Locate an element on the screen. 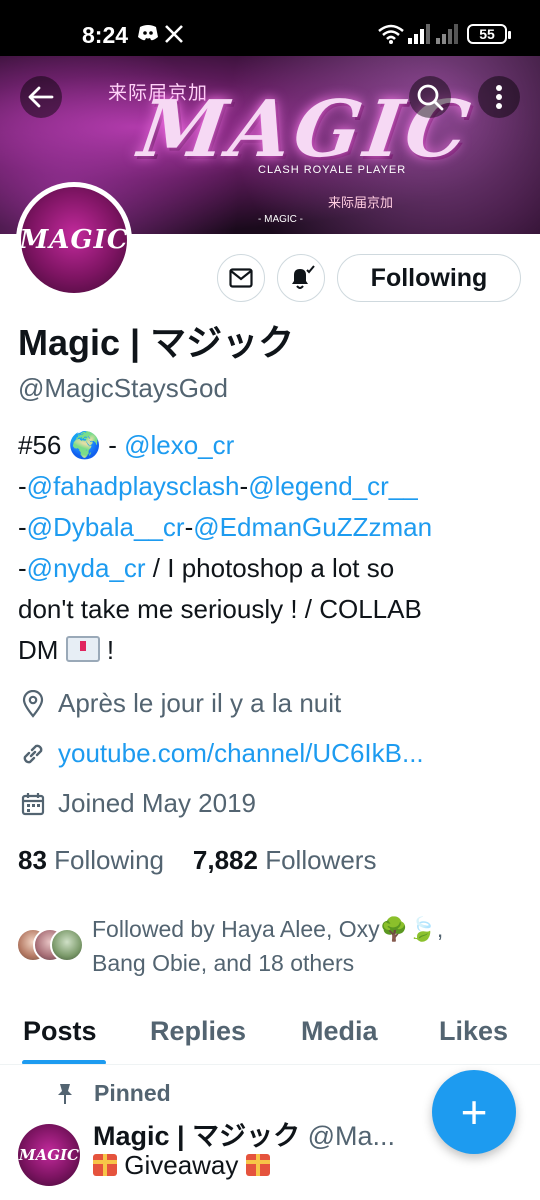 The height and width of the screenshot is (1200, 540). plus-icon: + is located at coordinates (474, 1112).